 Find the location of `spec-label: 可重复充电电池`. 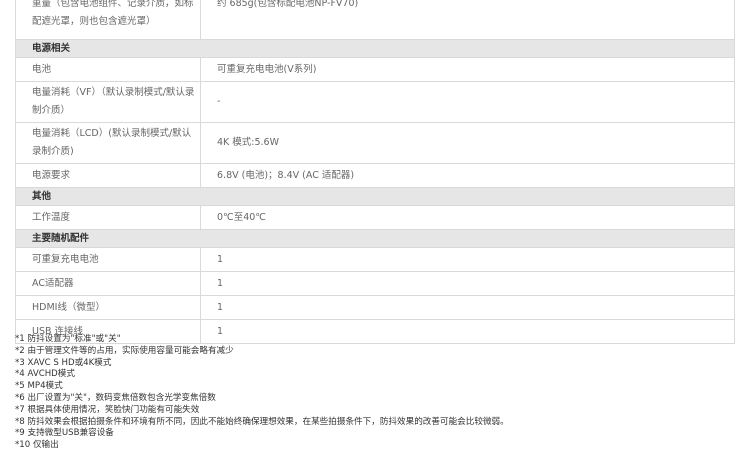

spec-label: 可重复充电电池 is located at coordinates (108, 259).